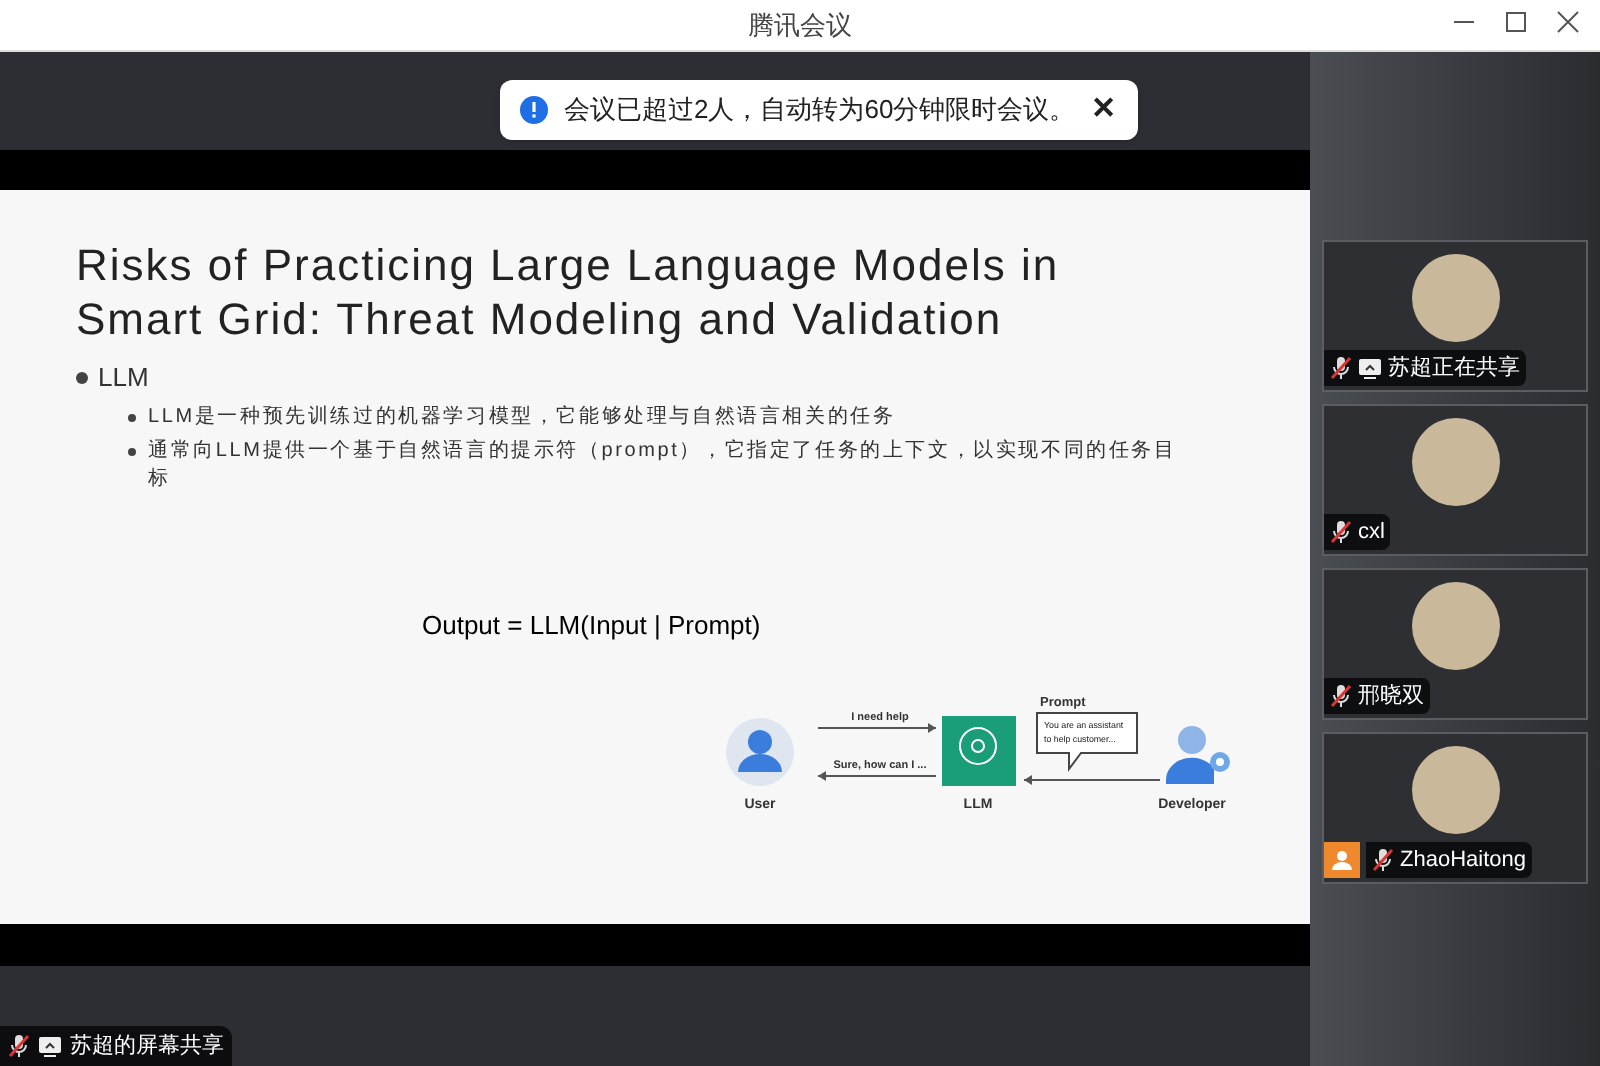 This screenshot has width=1600, height=1066. Describe the element at coordinates (147, 1046) in the screenshot. I see `screen-share-text: 苏超的屏幕共享` at that location.